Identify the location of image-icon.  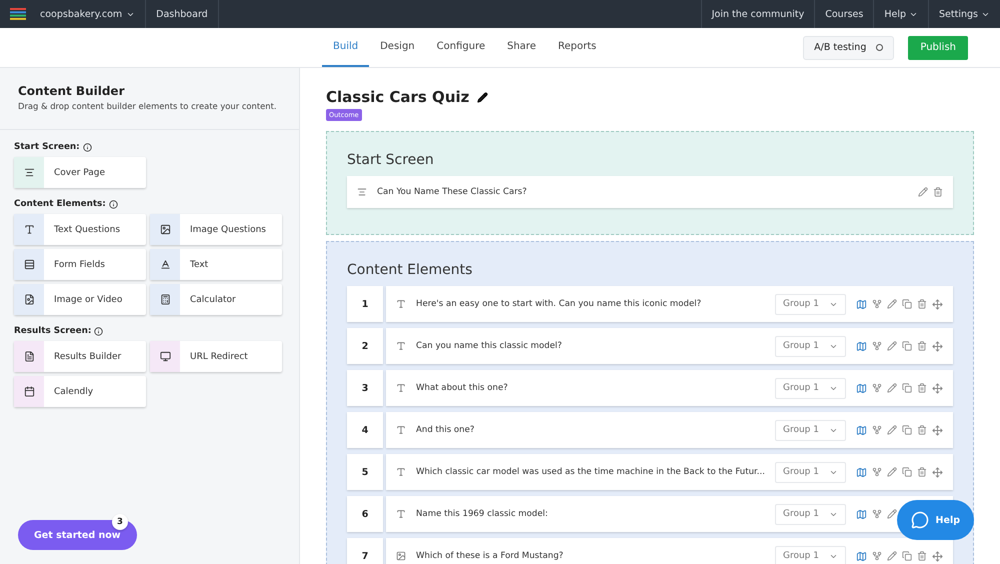
(165, 229).